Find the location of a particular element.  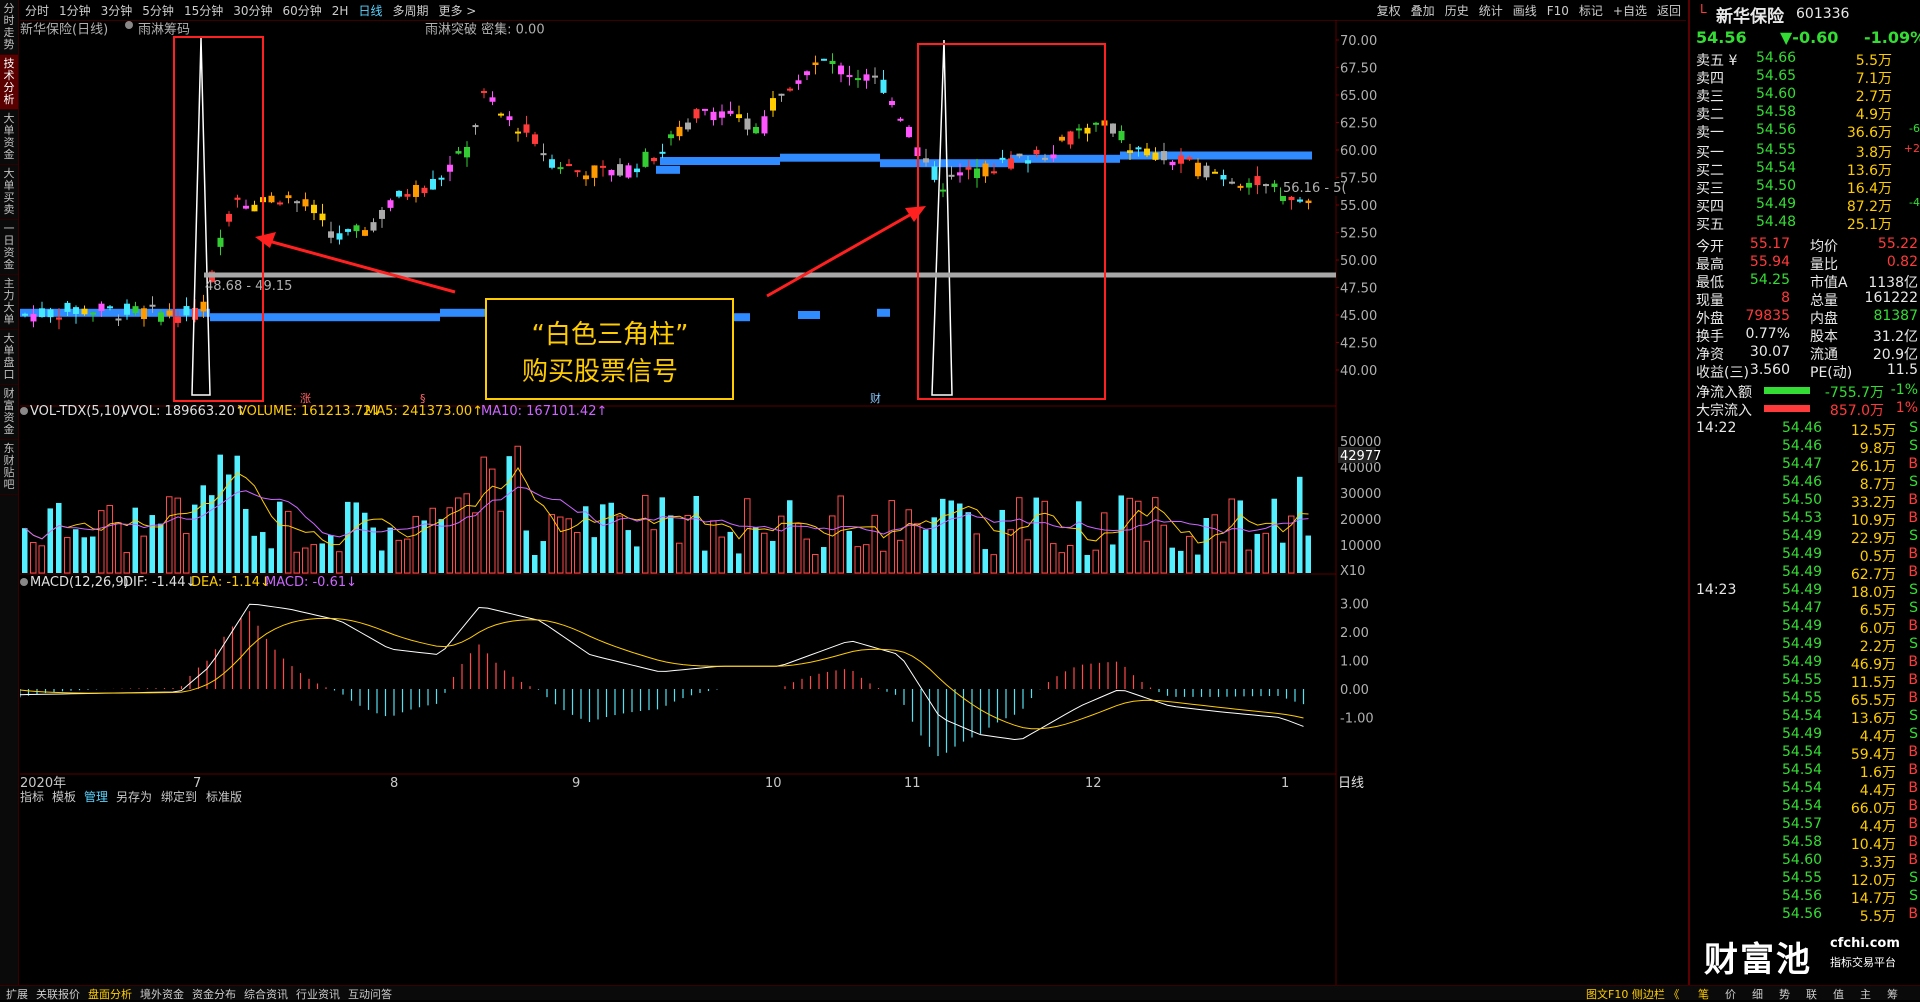

chip-bar is located at coordinates (720, 161).